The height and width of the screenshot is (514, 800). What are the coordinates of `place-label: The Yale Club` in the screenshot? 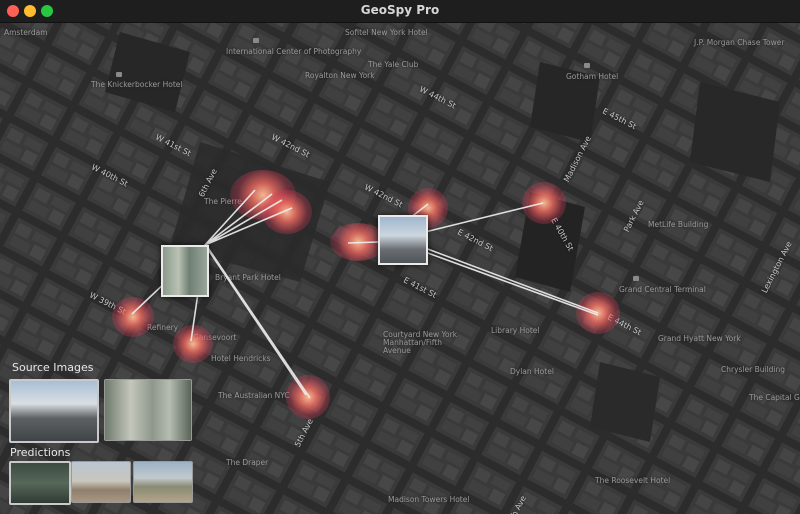 It's located at (393, 64).